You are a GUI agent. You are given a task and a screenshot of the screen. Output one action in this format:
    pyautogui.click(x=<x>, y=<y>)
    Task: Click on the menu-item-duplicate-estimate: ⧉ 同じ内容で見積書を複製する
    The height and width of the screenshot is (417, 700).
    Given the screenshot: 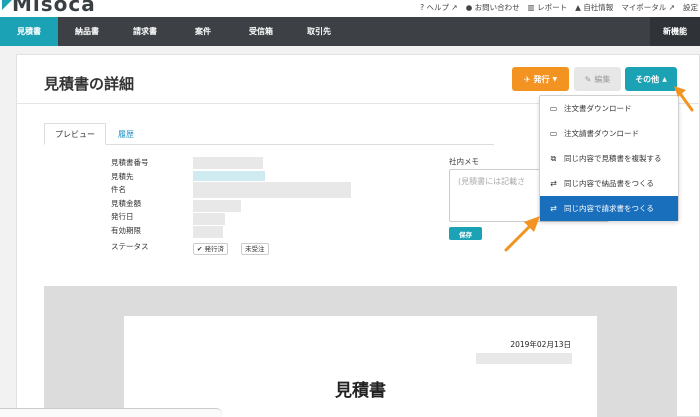 What is the action you would take?
    pyautogui.click(x=609, y=158)
    